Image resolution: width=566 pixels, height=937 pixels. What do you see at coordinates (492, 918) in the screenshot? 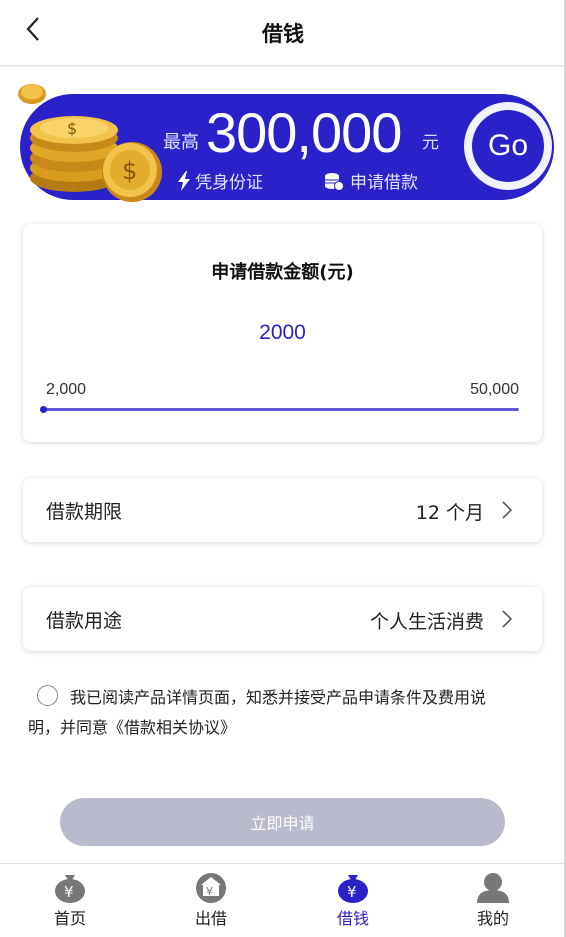
I see `tab-label: 我的` at bounding box center [492, 918].